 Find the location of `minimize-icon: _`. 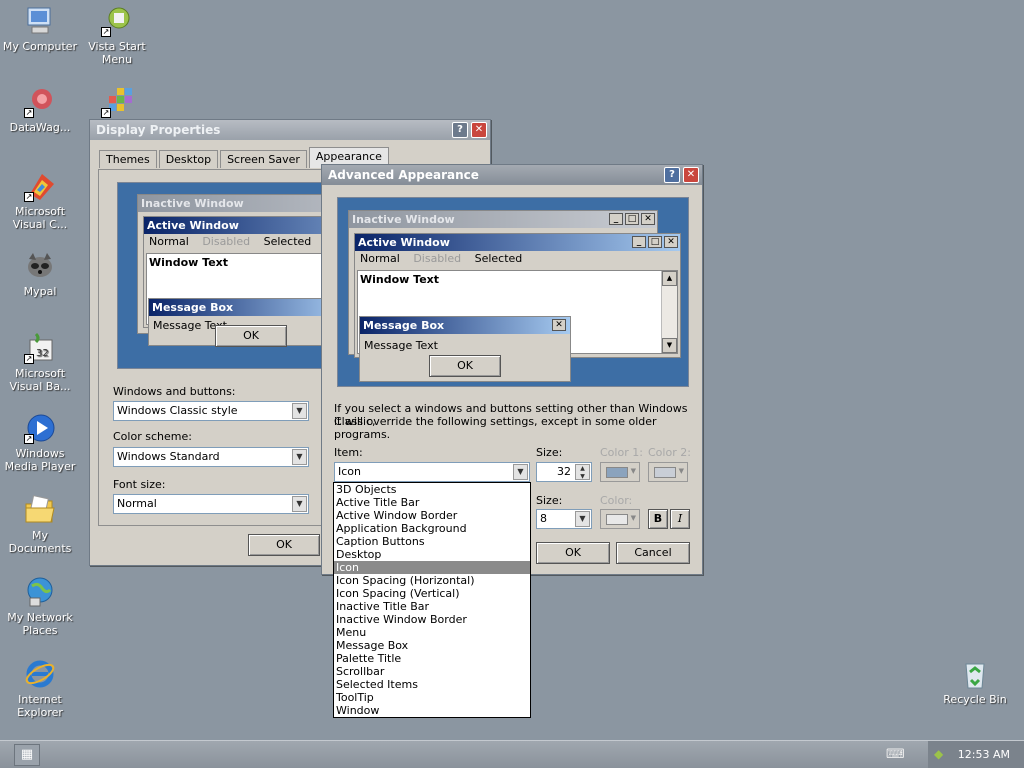

minimize-icon: _ is located at coordinates (616, 219).